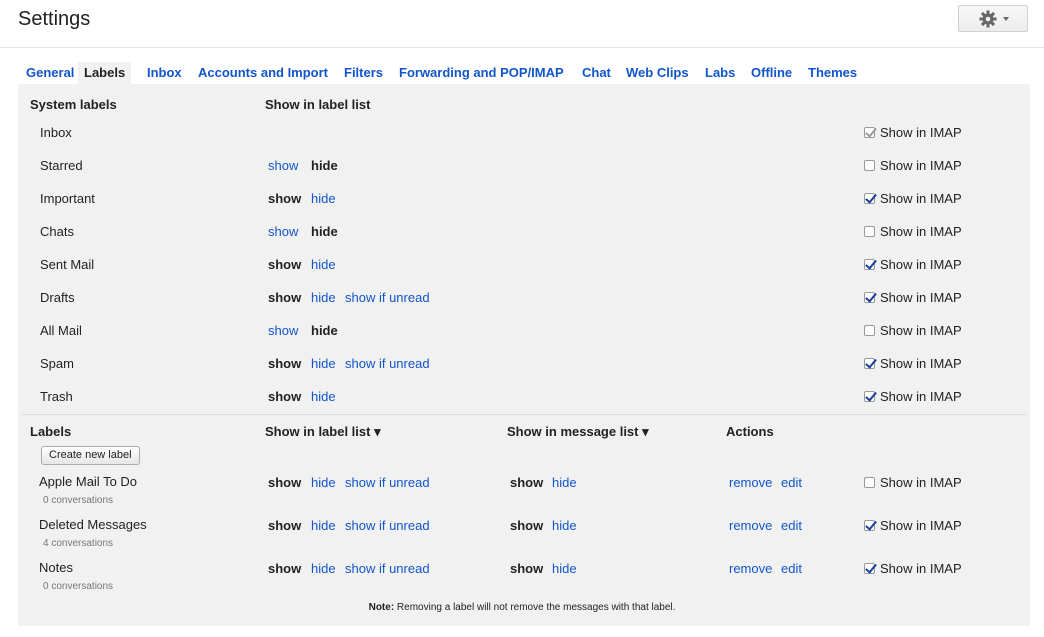  What do you see at coordinates (93, 525) in the screenshot?
I see `user-label-deleted-messages: Deleted Messages` at bounding box center [93, 525].